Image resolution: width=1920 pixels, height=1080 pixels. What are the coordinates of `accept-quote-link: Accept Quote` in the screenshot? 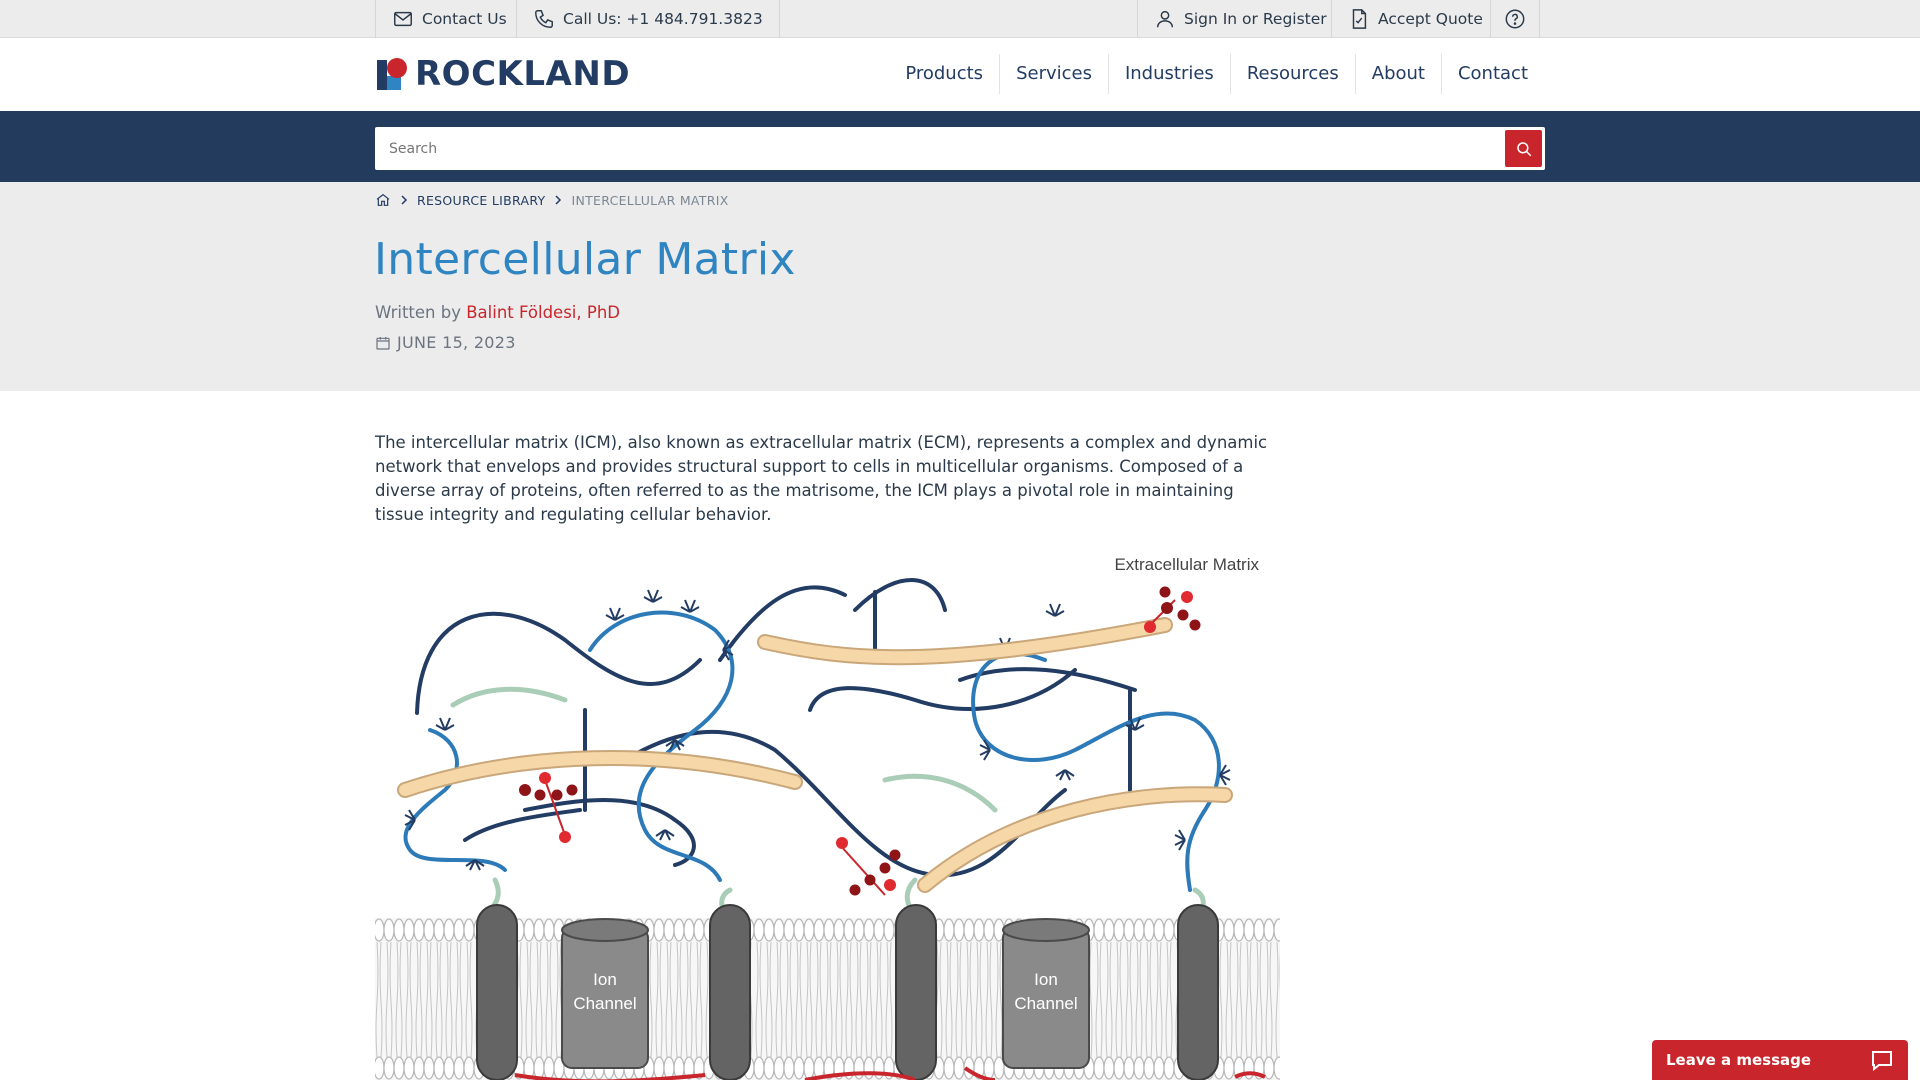 It's located at (1415, 19).